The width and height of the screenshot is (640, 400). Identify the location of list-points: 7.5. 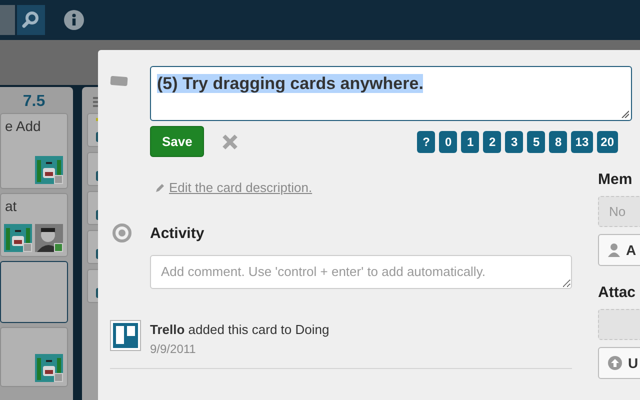
(34, 102).